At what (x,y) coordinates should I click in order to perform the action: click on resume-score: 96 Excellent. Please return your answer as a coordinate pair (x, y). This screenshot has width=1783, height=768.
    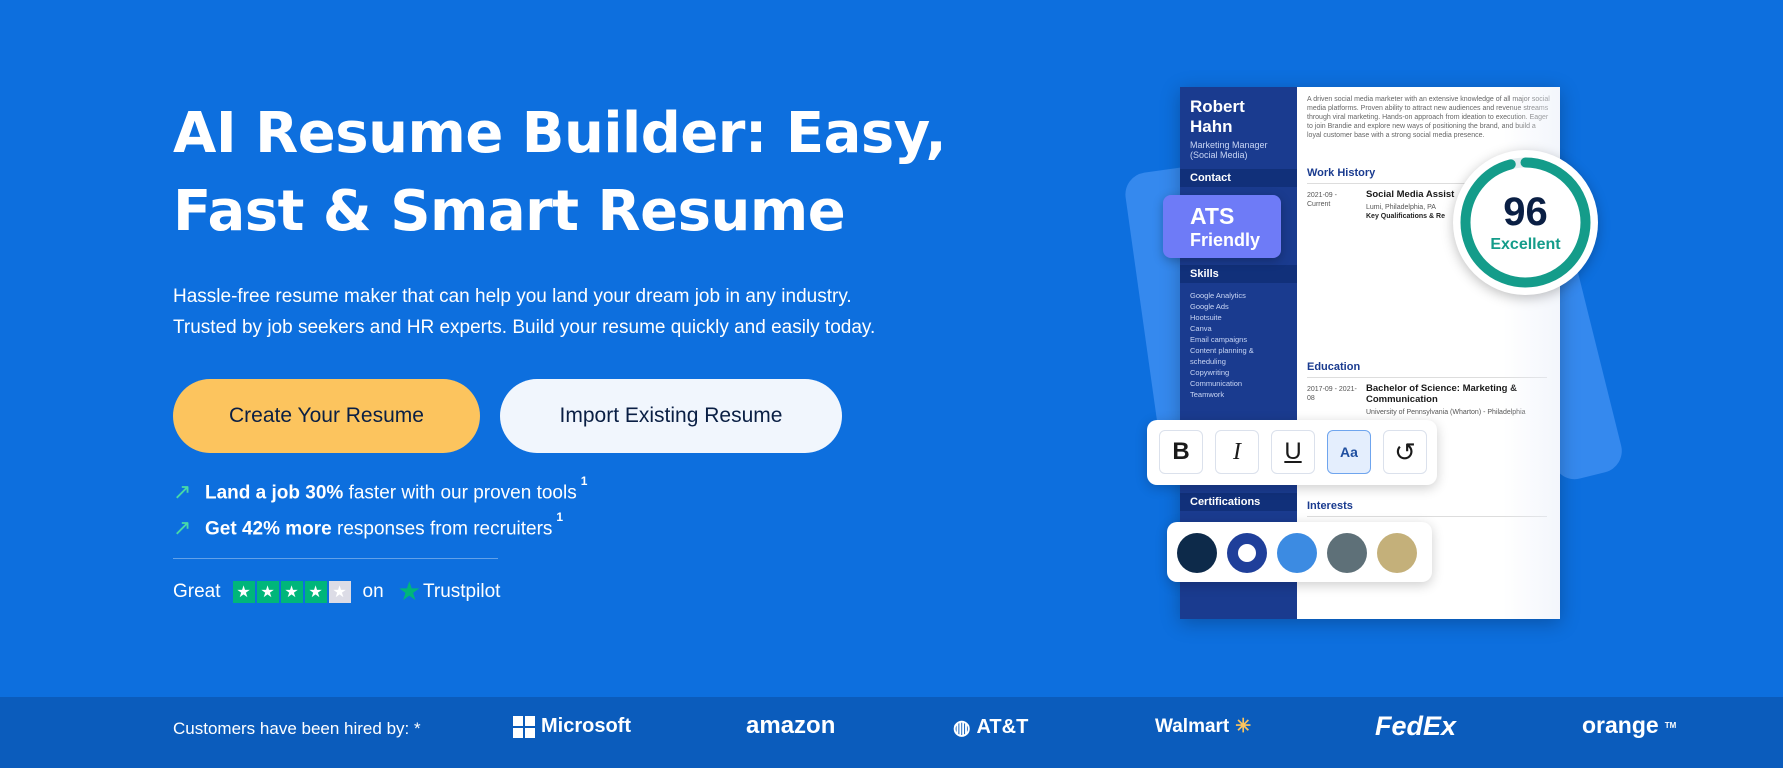
    Looking at the image, I should click on (1525, 222).